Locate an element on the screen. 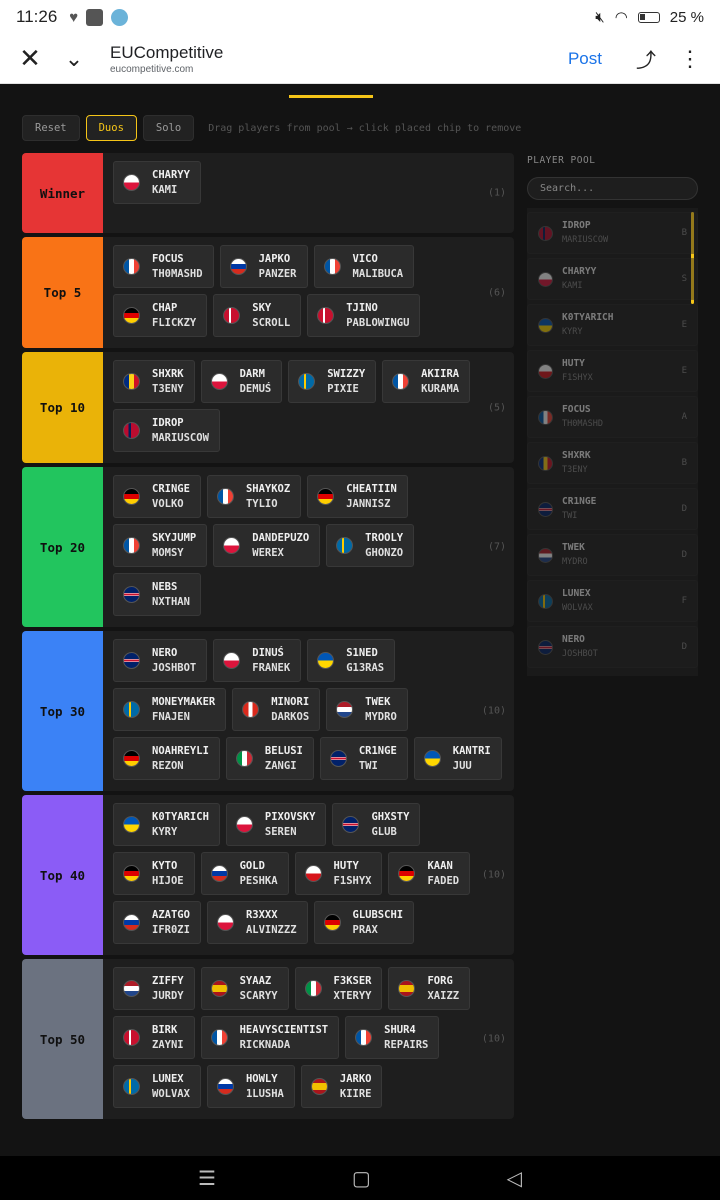 This screenshot has height=1200, width=720. player-names: TJINO PABLOWINGU is located at coordinates (377, 316).